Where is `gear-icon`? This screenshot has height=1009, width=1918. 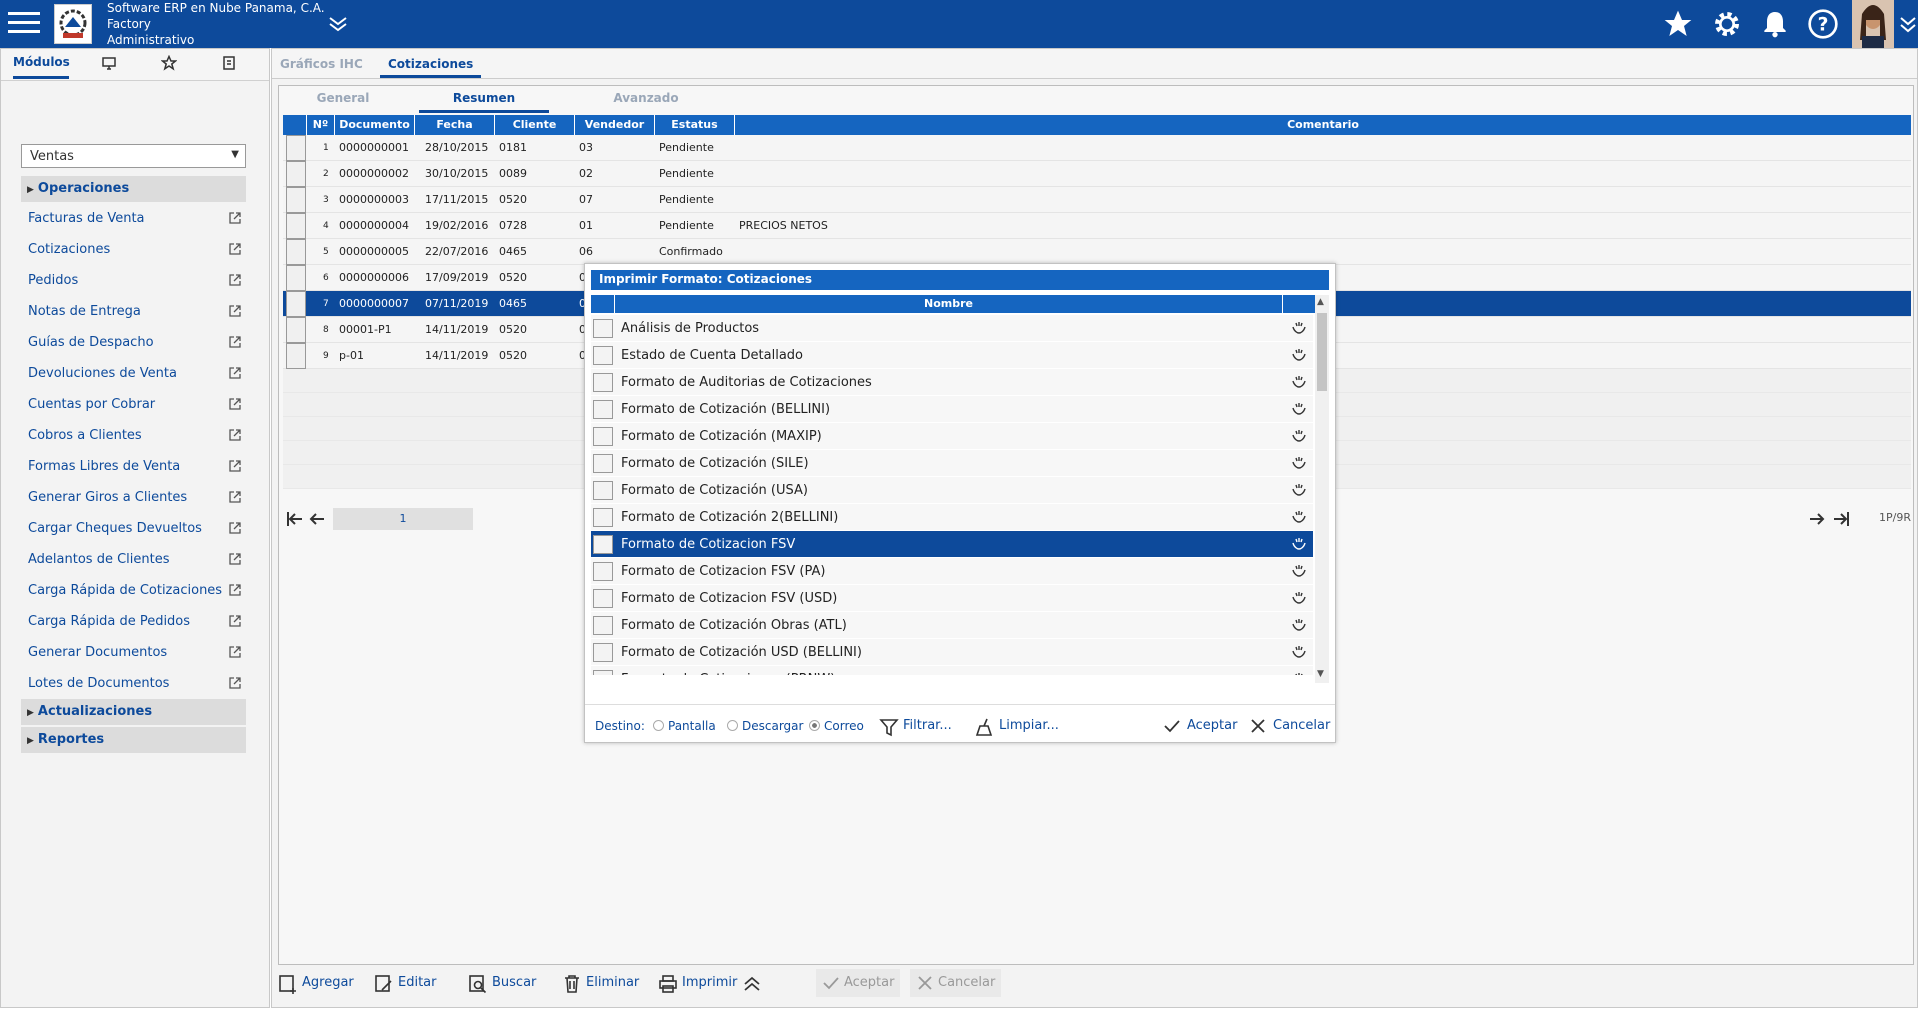 gear-icon is located at coordinates (1727, 24).